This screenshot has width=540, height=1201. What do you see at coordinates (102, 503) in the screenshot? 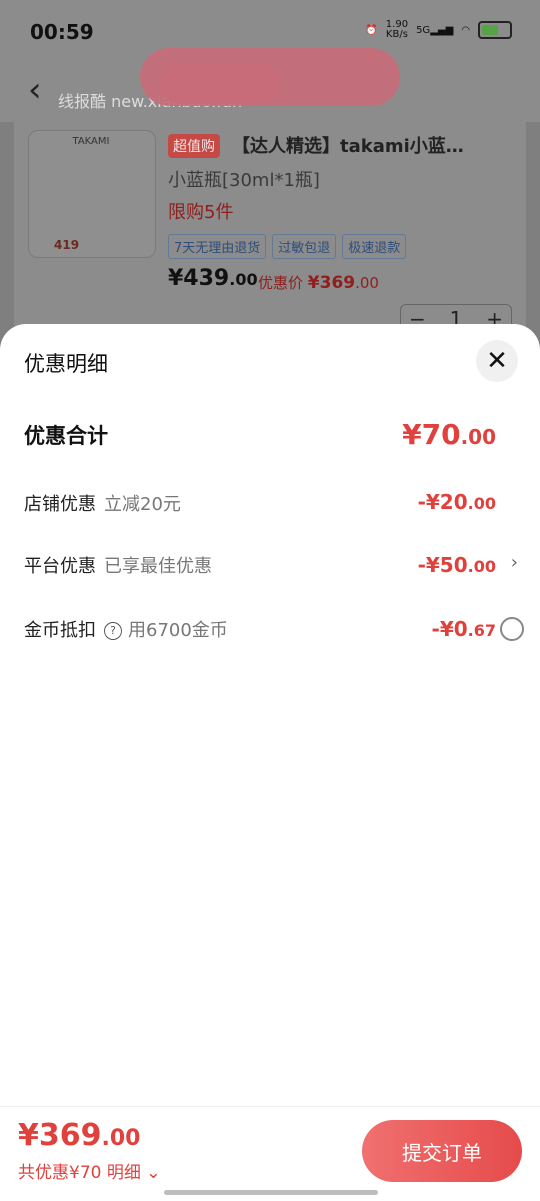
I see `store-discount-row: 店铺优惠 立减20元` at bounding box center [102, 503].